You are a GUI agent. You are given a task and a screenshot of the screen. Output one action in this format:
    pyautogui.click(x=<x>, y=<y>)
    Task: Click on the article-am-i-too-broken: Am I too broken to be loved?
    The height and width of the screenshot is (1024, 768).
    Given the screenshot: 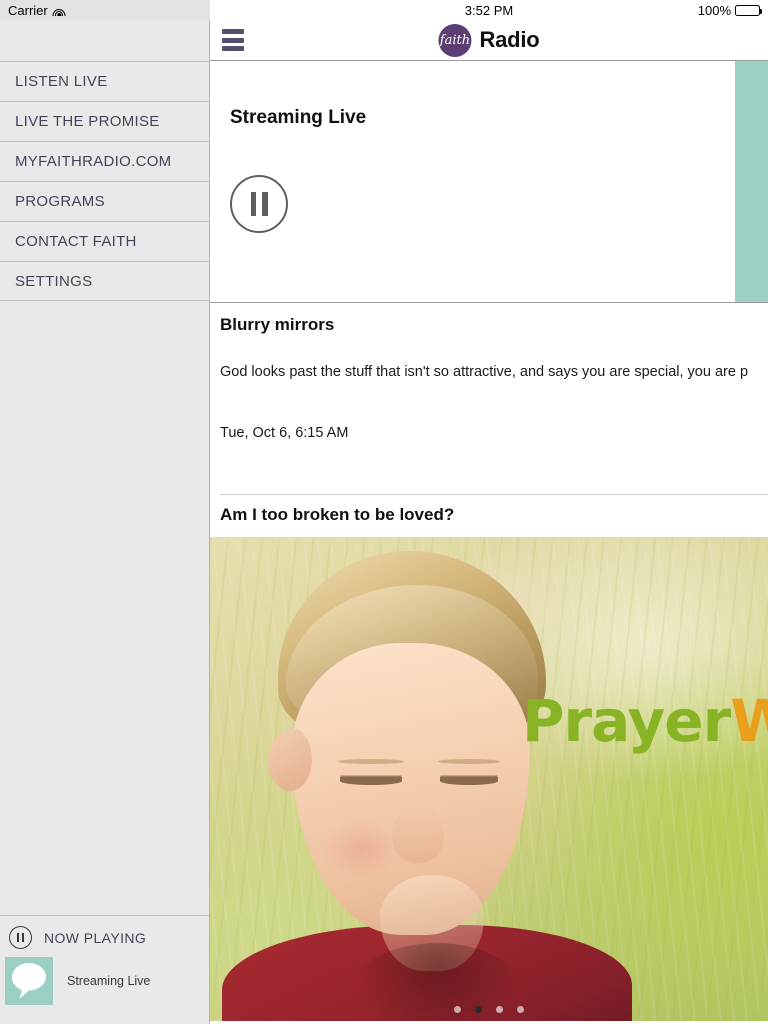 What is the action you would take?
    pyautogui.click(x=489, y=516)
    